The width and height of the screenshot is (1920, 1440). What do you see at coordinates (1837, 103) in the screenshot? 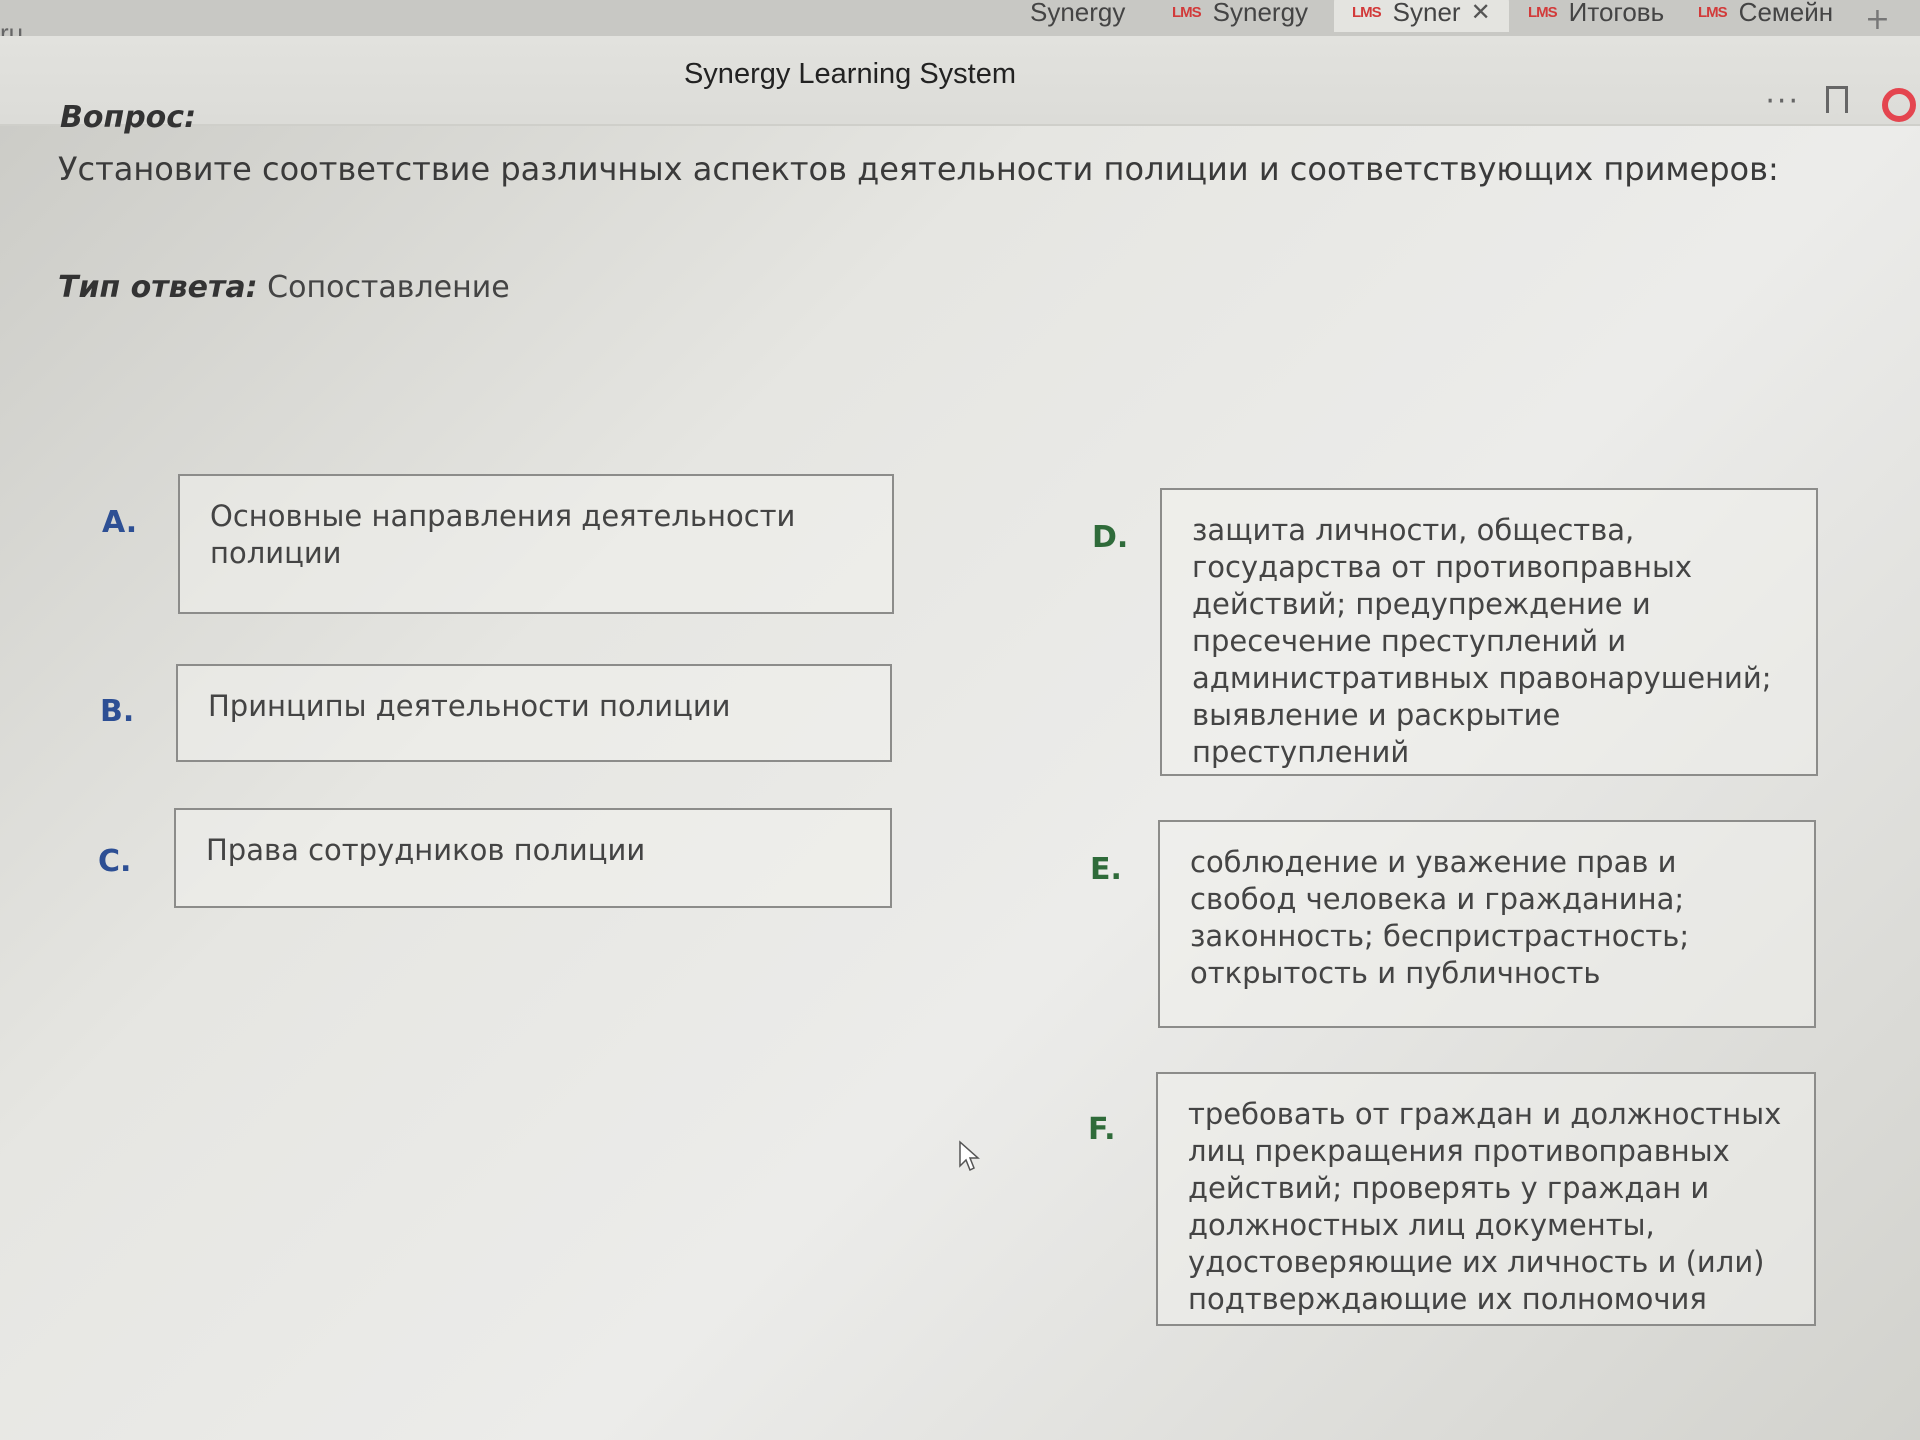
I see `bookmark-icon` at bounding box center [1837, 103].